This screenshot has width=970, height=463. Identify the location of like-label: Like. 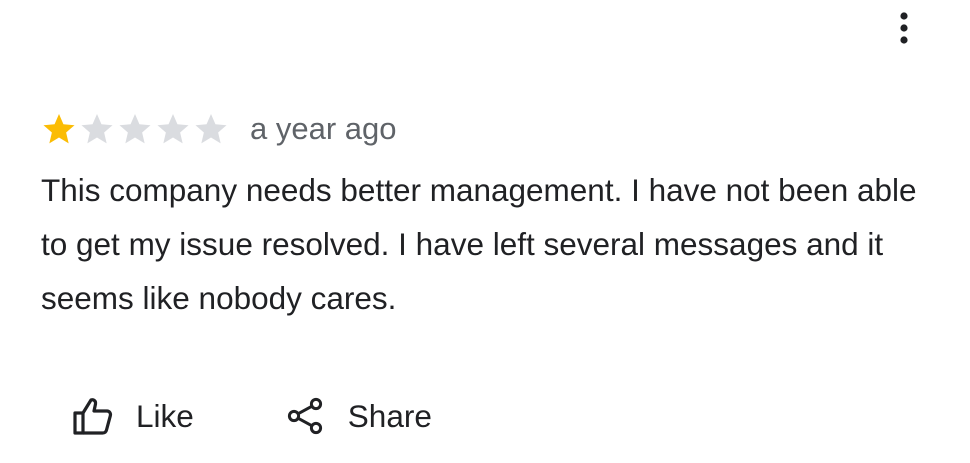
(165, 415).